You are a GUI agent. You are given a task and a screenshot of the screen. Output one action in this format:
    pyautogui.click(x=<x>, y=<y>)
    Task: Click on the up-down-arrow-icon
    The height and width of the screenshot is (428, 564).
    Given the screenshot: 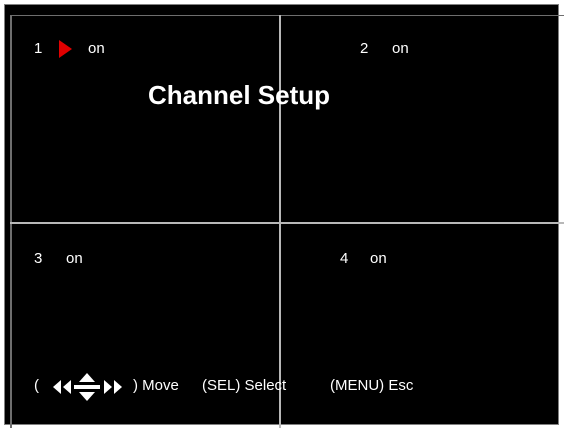 What is the action you would take?
    pyautogui.click(x=87, y=387)
    